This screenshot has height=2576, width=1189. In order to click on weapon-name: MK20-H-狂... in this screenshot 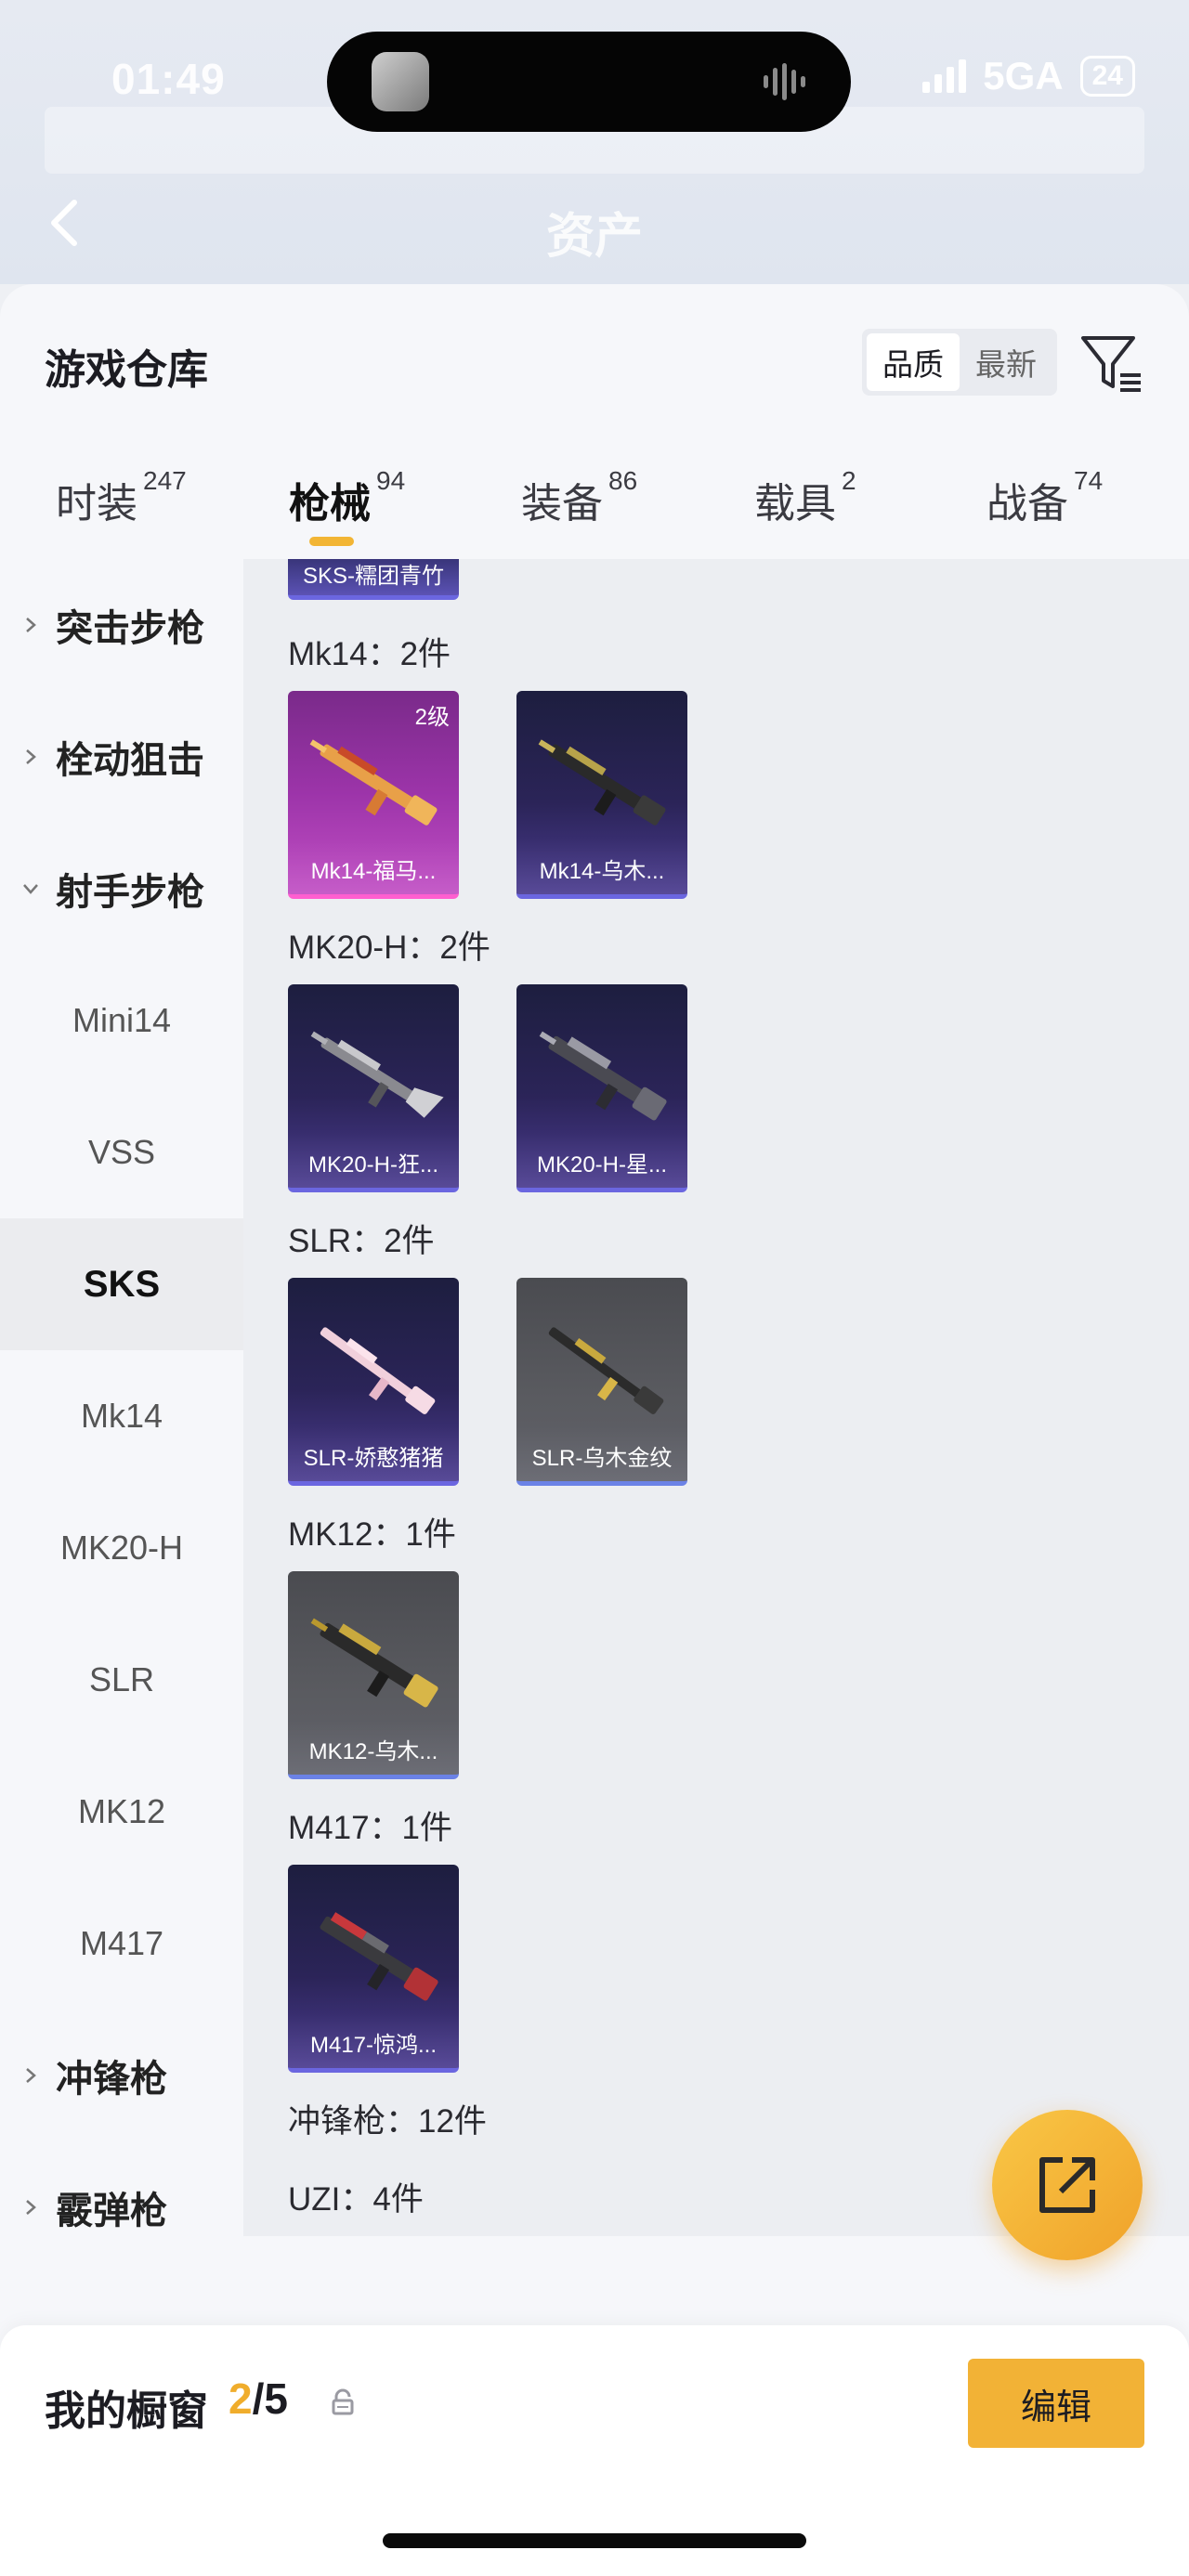, I will do `click(372, 1164)`.